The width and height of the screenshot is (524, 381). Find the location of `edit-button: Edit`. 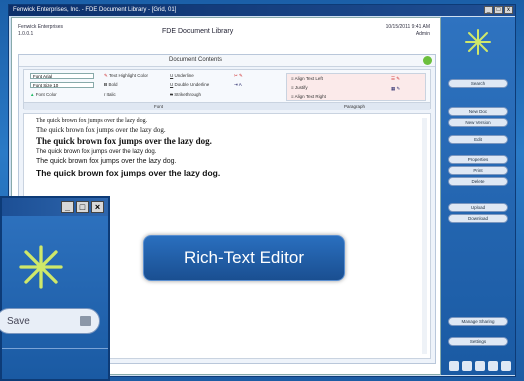

edit-button: Edit is located at coordinates (478, 139).